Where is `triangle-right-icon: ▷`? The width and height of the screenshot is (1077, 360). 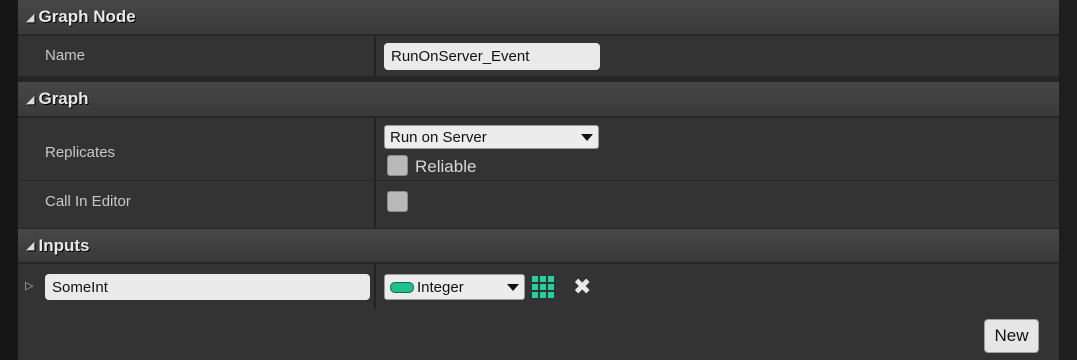 triangle-right-icon: ▷ is located at coordinates (29, 285).